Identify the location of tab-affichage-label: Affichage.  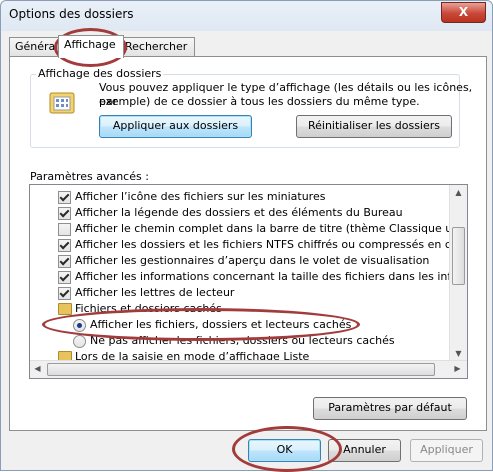
(90, 44).